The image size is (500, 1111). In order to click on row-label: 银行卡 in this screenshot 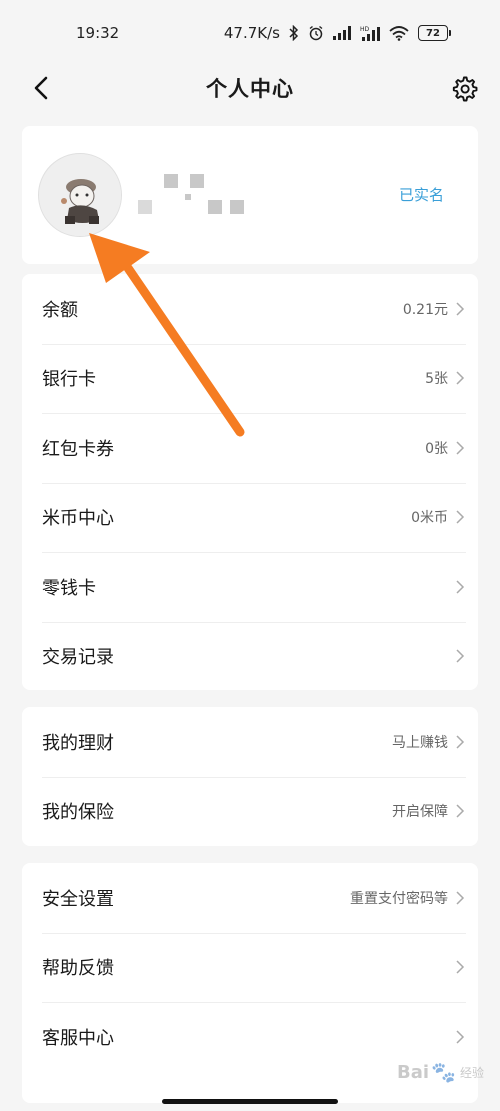, I will do `click(69, 380)`.